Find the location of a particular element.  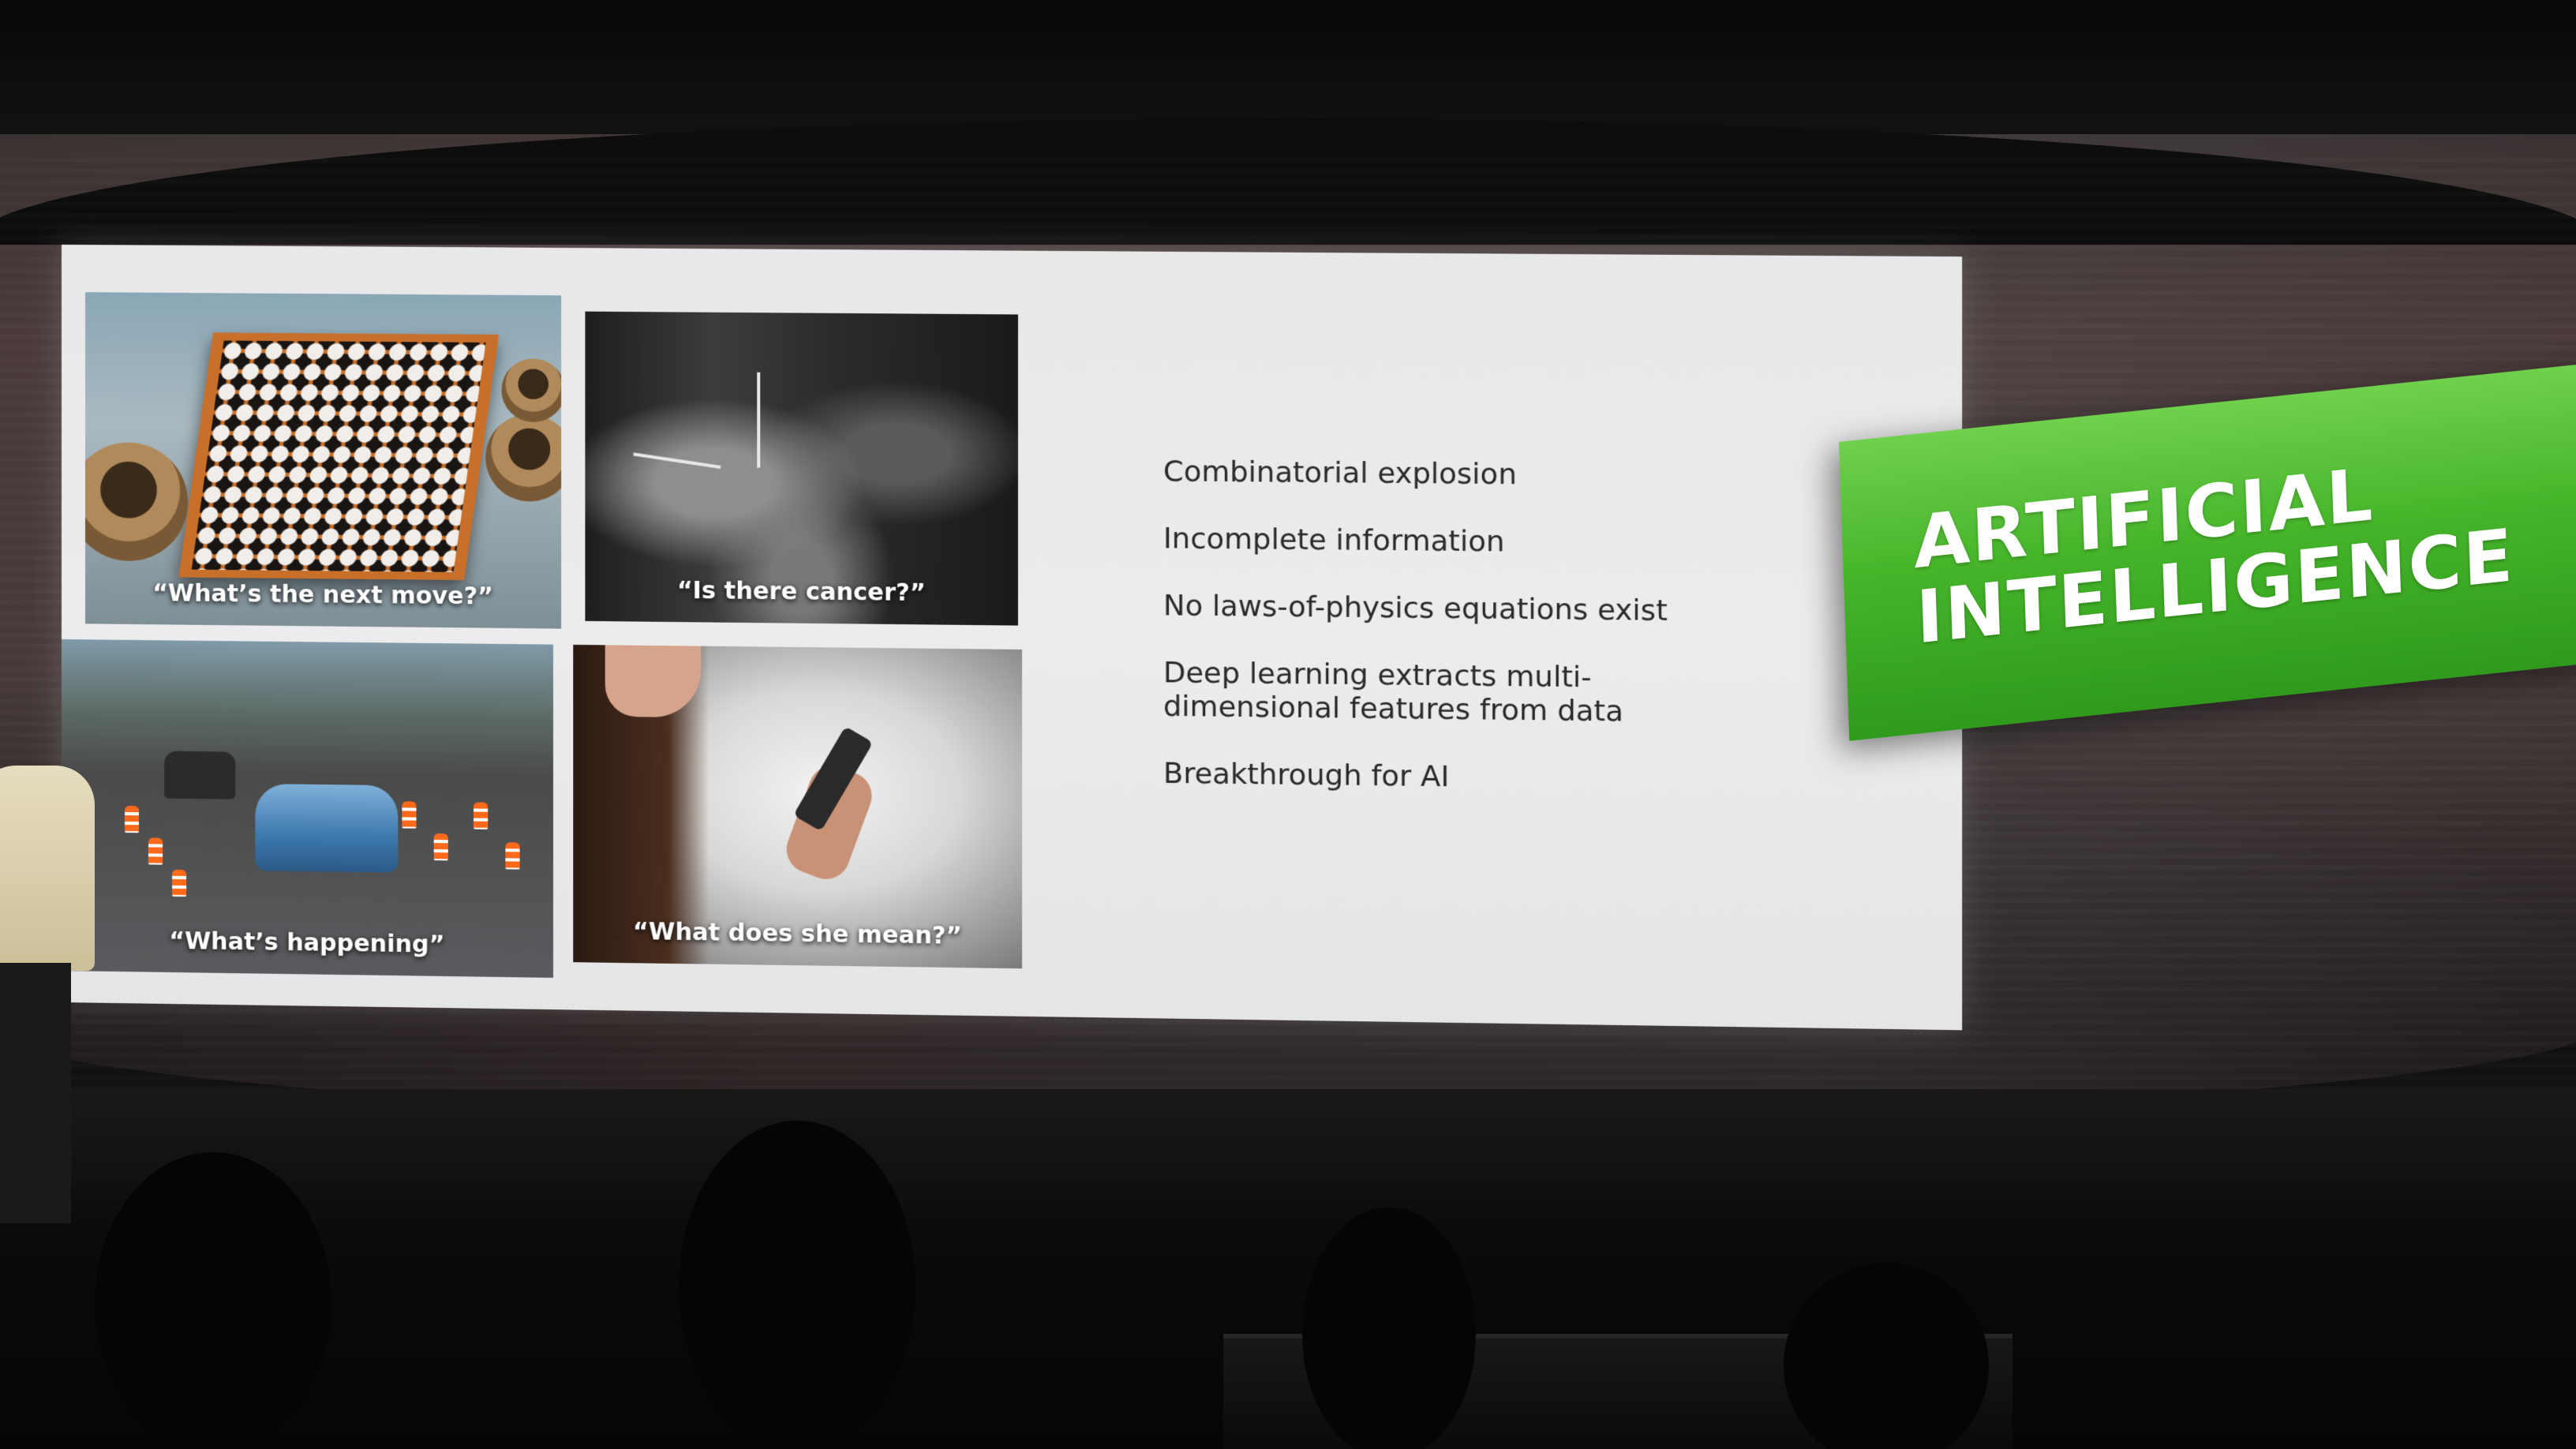

arrow-right-icon is located at coordinates (677, 461).